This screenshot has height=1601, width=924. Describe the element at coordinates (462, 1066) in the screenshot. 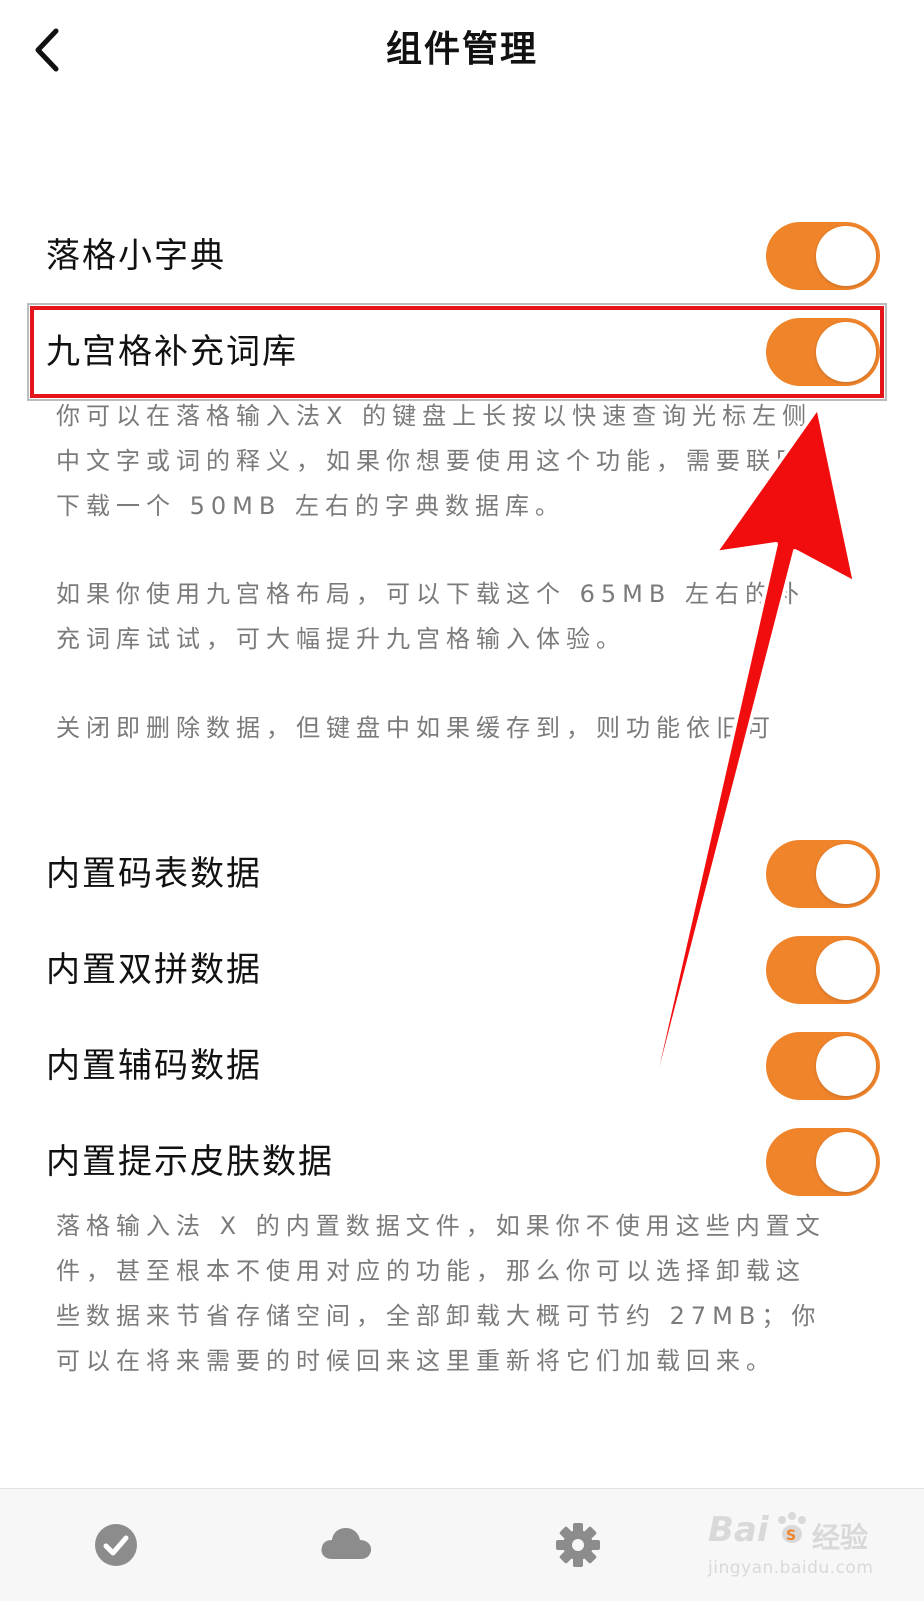

I see `setting-row-builtin-auxiliary-code: 内置辅码数据` at that location.